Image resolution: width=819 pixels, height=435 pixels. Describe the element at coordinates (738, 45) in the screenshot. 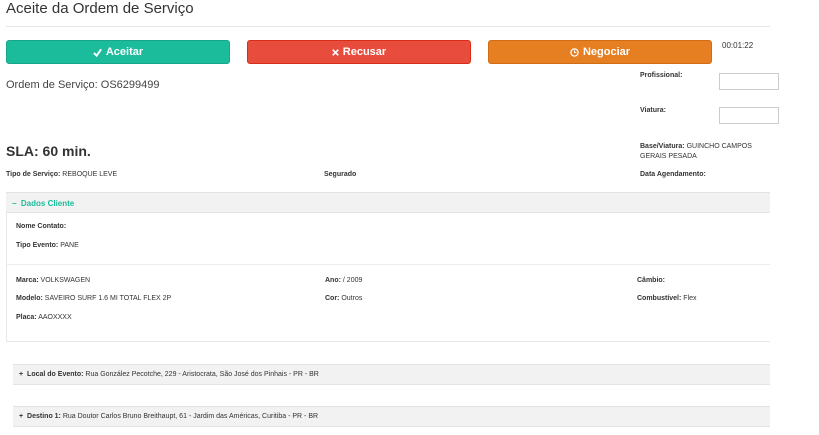

I see `timer: 00:01:22` at that location.